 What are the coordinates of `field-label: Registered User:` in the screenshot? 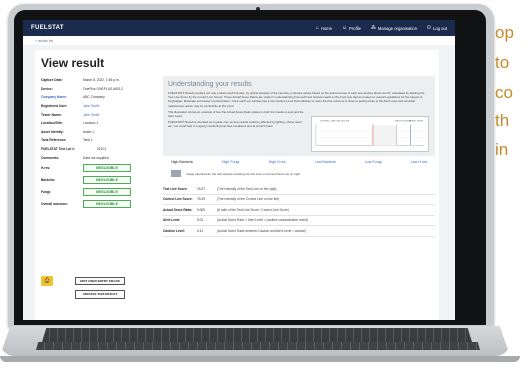 It's located at (54, 106).